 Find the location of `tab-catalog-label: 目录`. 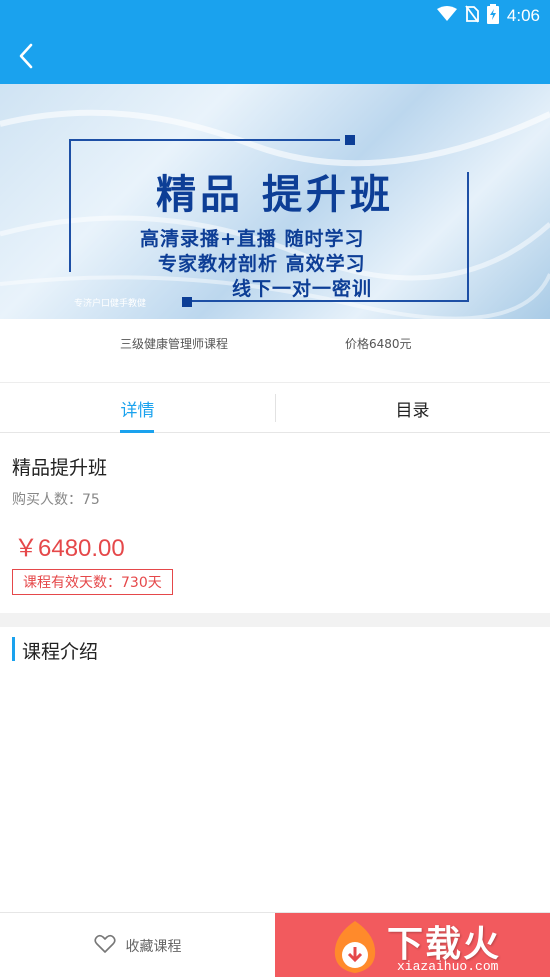

tab-catalog-label: 目录 is located at coordinates (412, 410).